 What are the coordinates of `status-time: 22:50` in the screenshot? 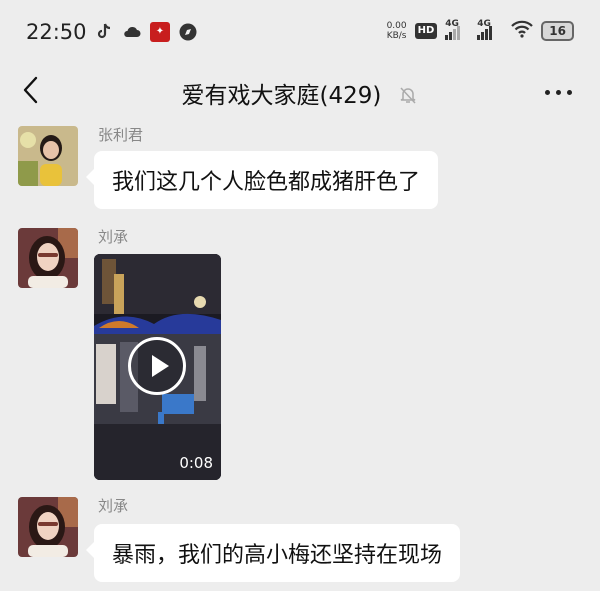 It's located at (56, 32).